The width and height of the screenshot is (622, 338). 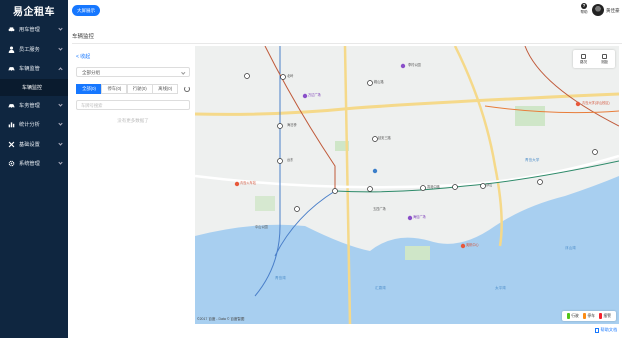 I want to click on group-select: 全部分组, so click(x=133, y=72).